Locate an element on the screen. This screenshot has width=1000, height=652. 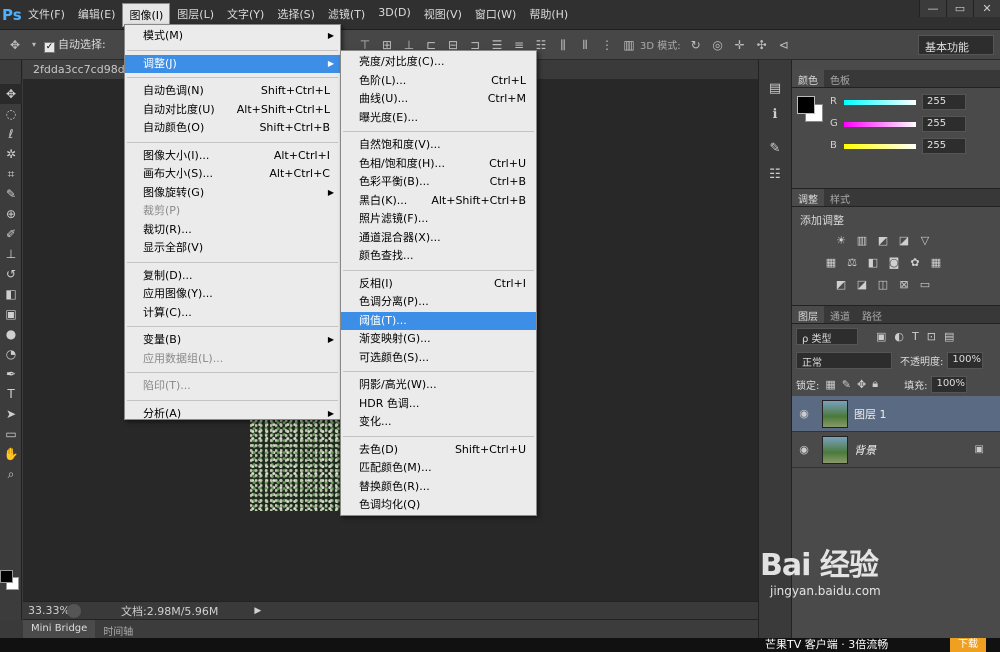
clone-stamp-icon: ⊥ is located at coordinates (11, 254).